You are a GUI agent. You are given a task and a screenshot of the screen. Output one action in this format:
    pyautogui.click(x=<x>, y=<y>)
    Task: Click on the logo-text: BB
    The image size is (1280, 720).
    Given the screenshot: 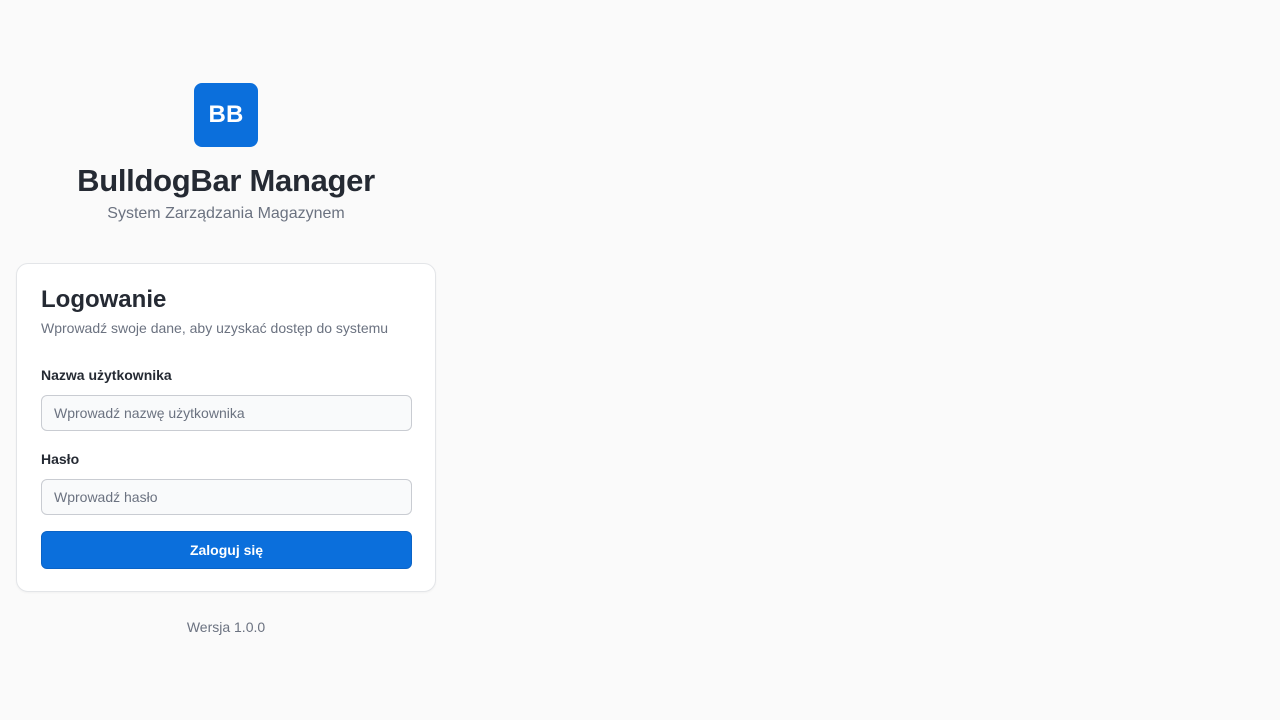 What is the action you would take?
    pyautogui.click(x=226, y=114)
    